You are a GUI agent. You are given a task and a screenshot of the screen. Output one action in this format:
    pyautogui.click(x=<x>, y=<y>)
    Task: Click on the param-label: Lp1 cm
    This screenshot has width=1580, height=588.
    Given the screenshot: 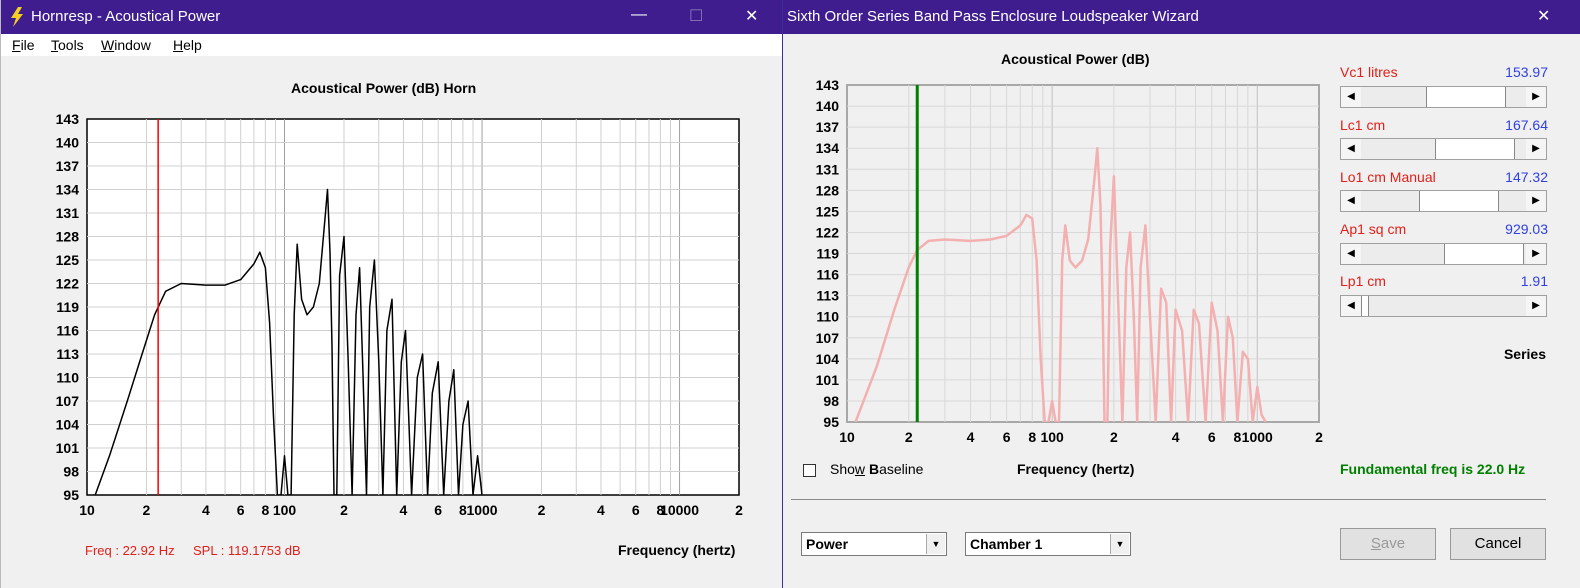 What is the action you would take?
    pyautogui.click(x=1363, y=281)
    